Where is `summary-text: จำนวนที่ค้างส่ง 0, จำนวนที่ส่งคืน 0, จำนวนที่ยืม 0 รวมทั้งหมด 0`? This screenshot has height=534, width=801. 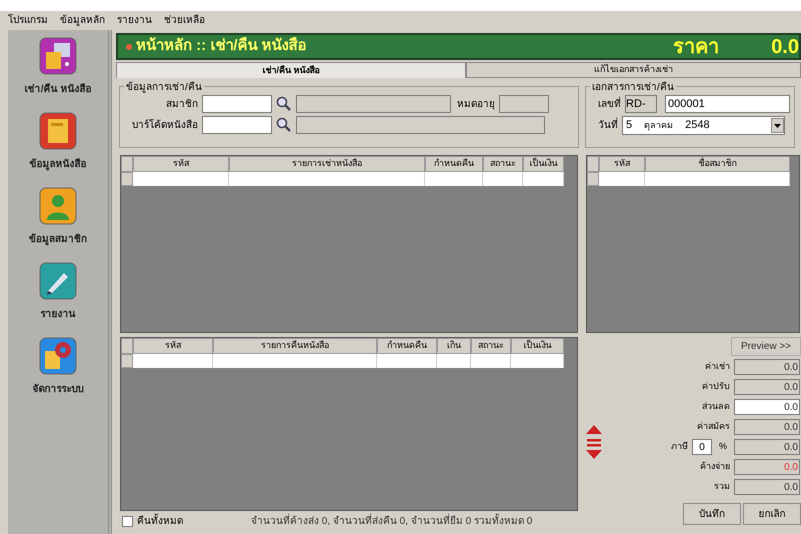 summary-text: จำนวนที่ค้างส่ง 0, จำนวนที่ส่งคืน 0, จำนวนที่ยืม 0 รวมทั้งหมด 0 is located at coordinates (391, 521).